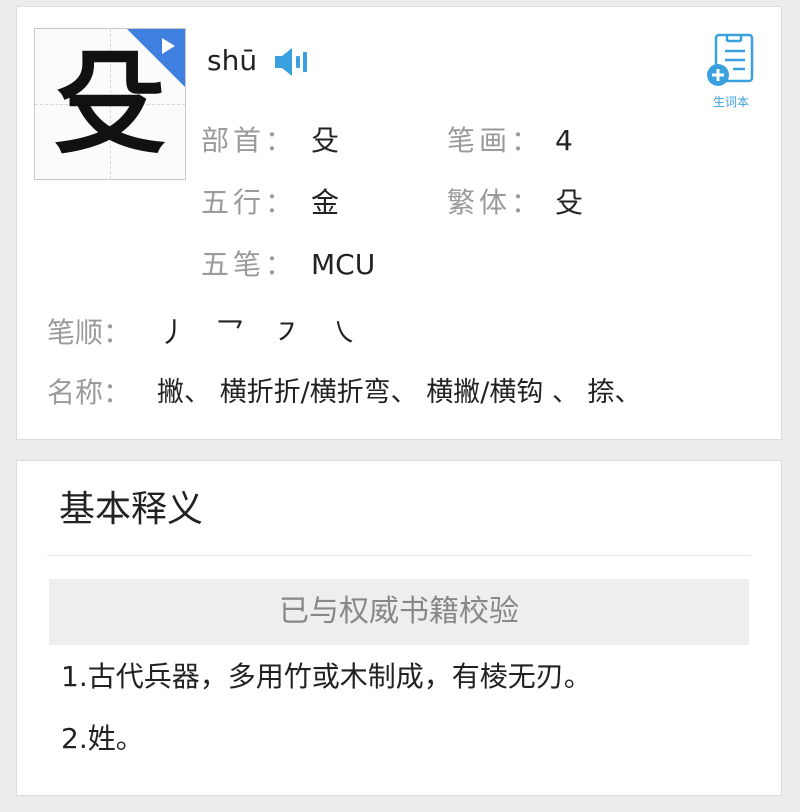 The image size is (800, 812). What do you see at coordinates (399, 612) in the screenshot?
I see `verified-banner: 已与权威书籍校验` at bounding box center [399, 612].